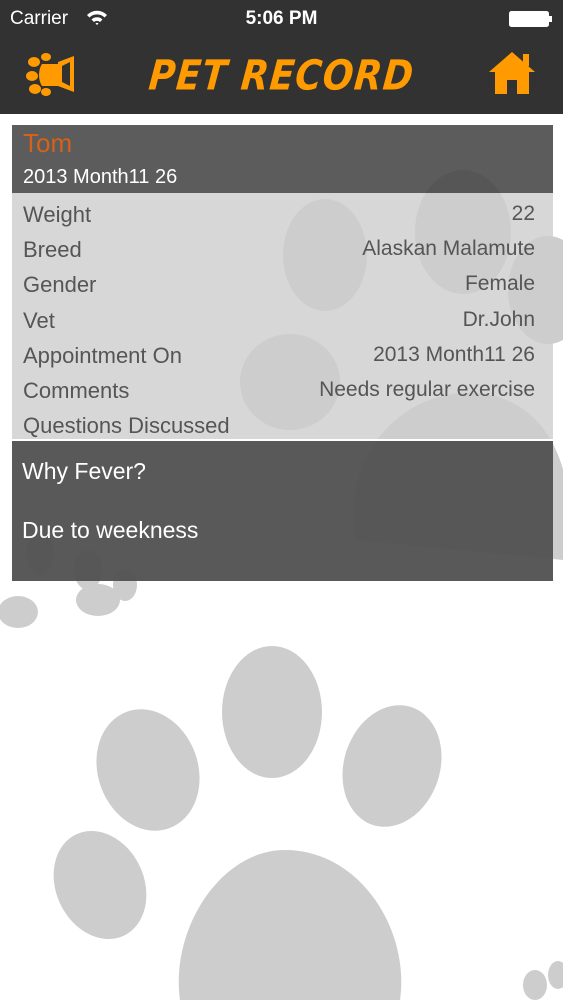 The image size is (563, 1000). Describe the element at coordinates (39, 320) in the screenshot. I see `detail-label: Vet` at that location.